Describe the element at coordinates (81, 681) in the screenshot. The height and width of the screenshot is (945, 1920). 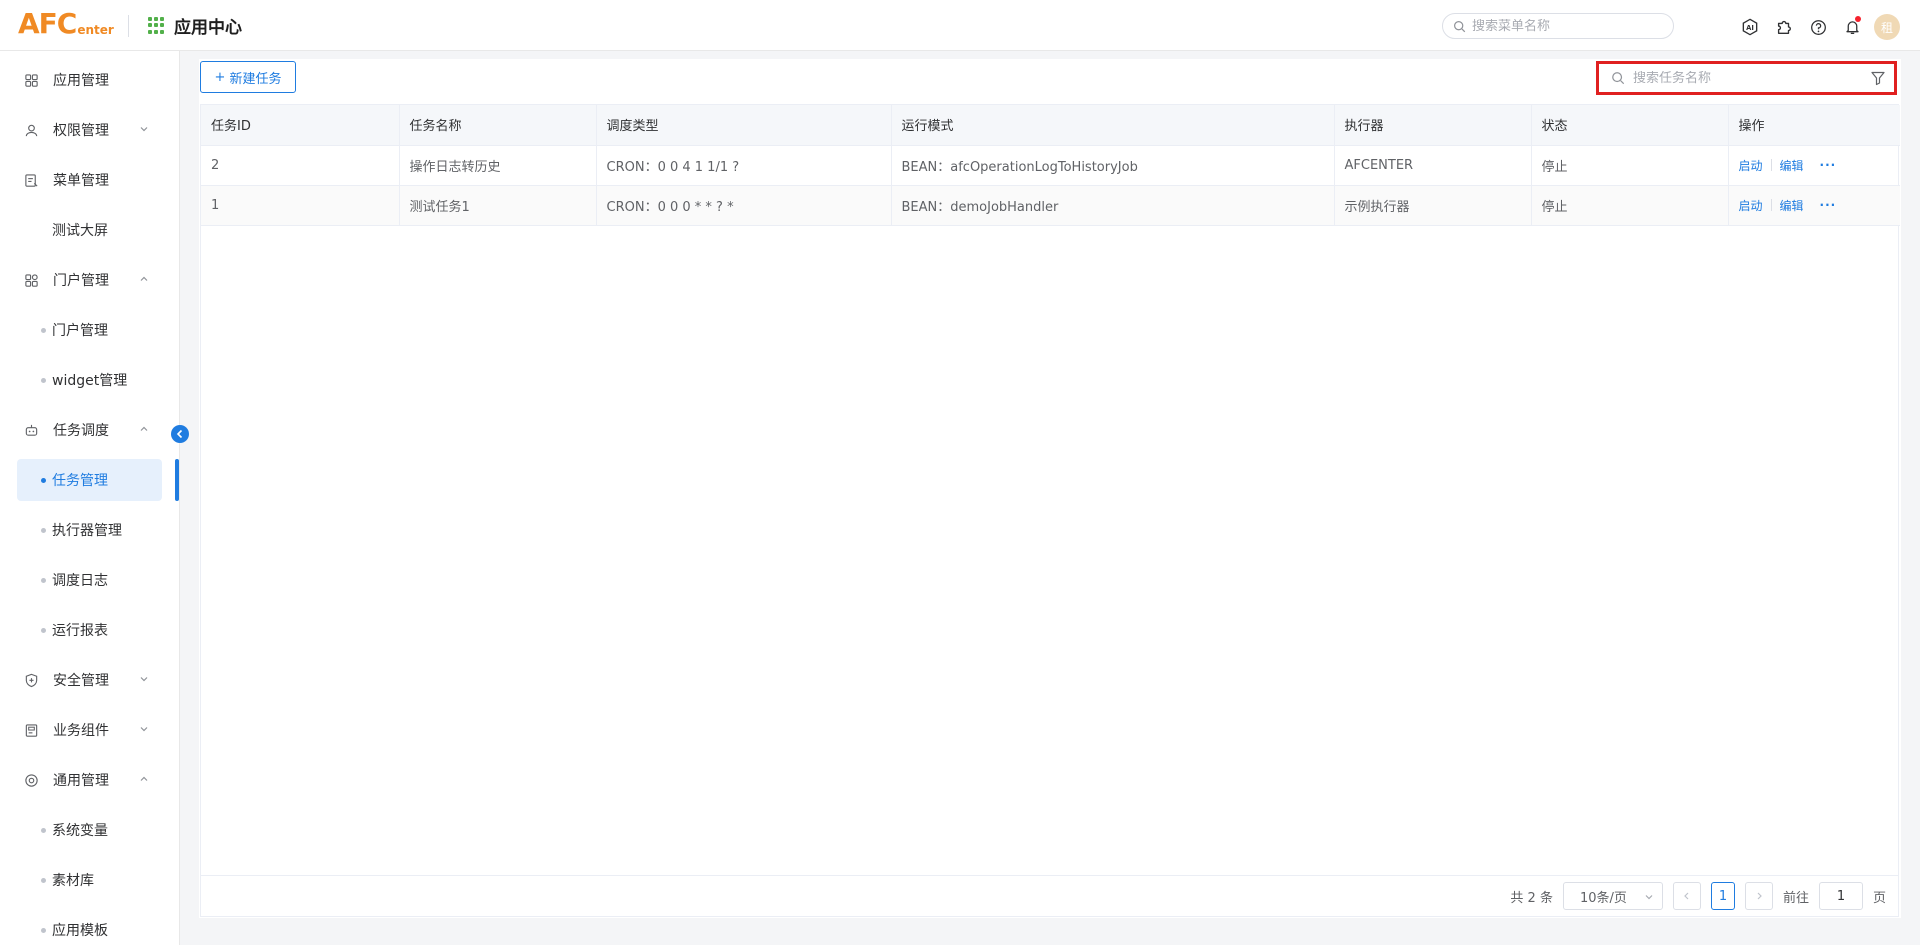
I see `sidebar-item-label: 安全管理` at that location.